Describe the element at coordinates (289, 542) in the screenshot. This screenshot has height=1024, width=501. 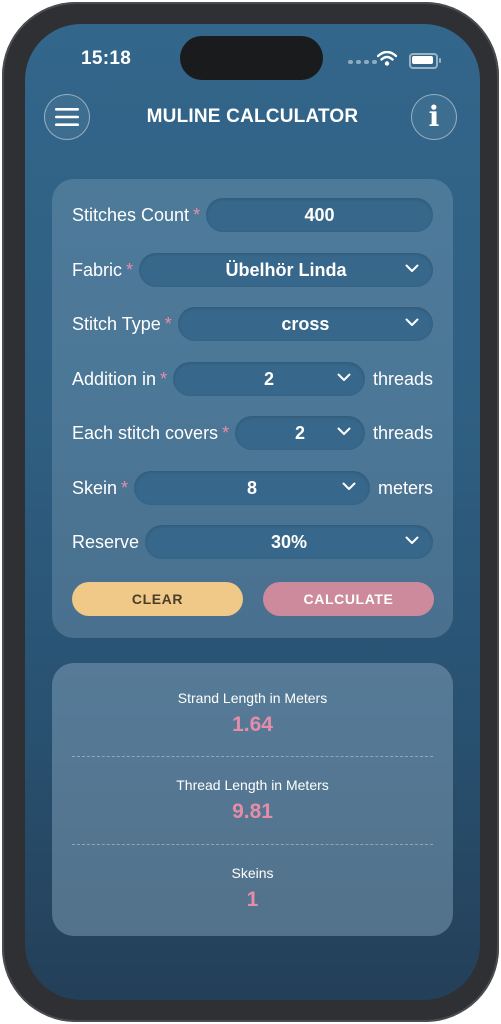
I see `reserve-select: 30%` at that location.